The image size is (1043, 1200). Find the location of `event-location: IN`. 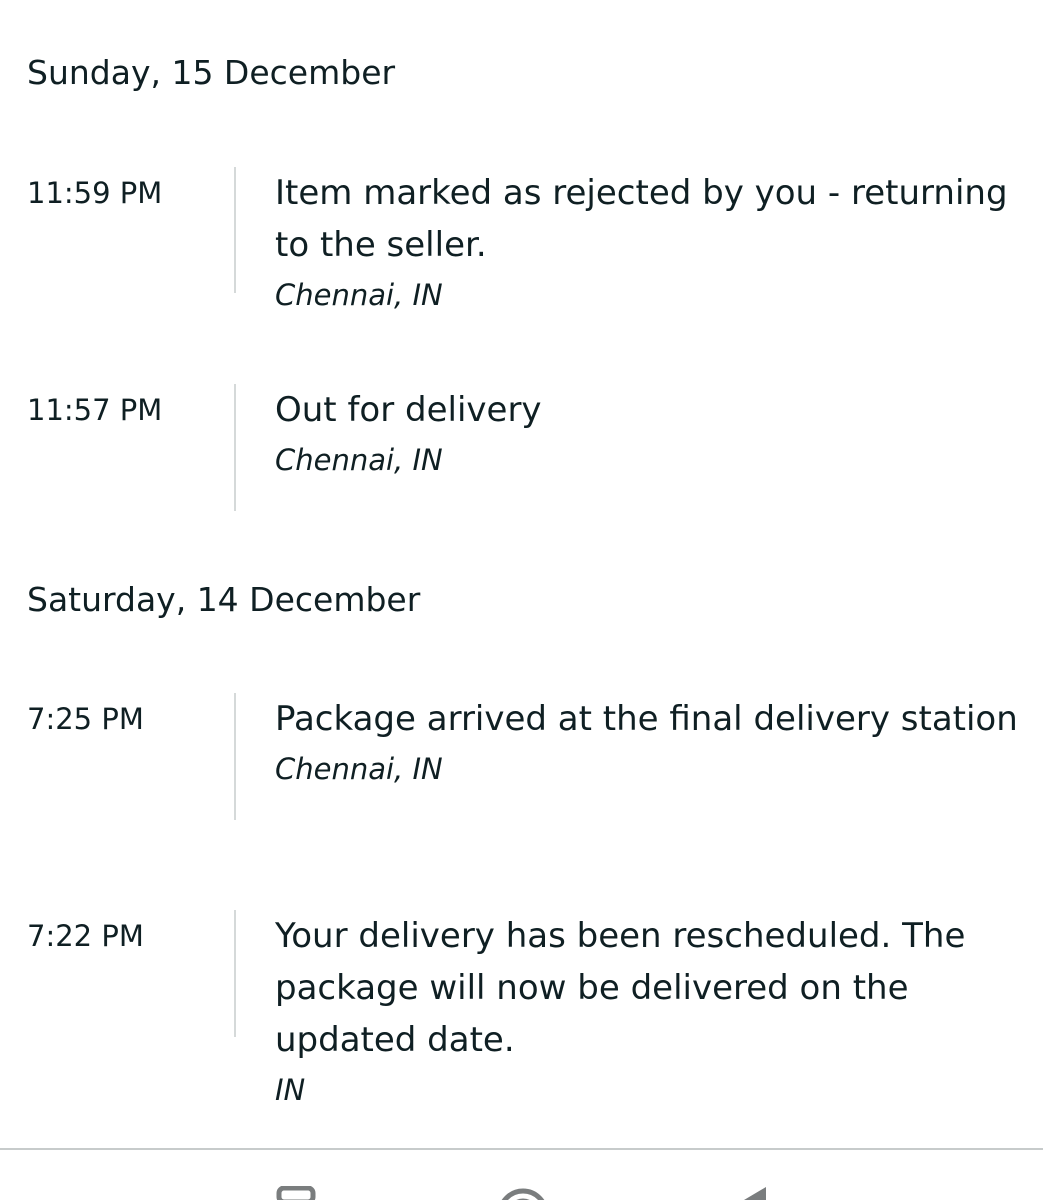

event-location: IN is located at coordinates (290, 1090).